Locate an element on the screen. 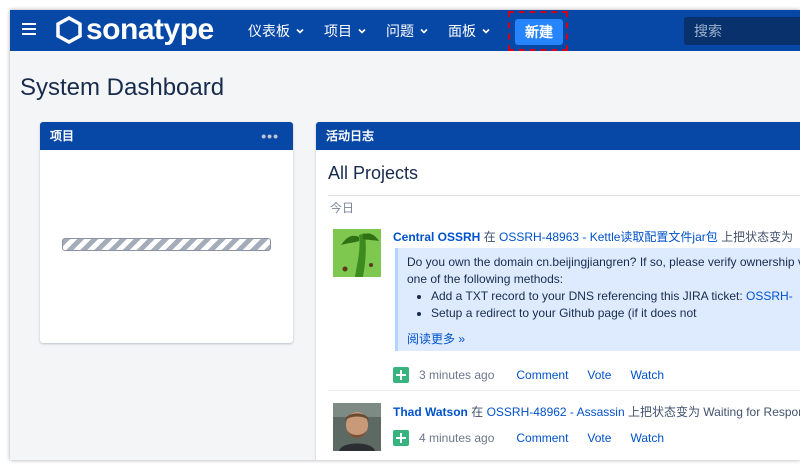  nav-projects-label: 项目 is located at coordinates (338, 30).